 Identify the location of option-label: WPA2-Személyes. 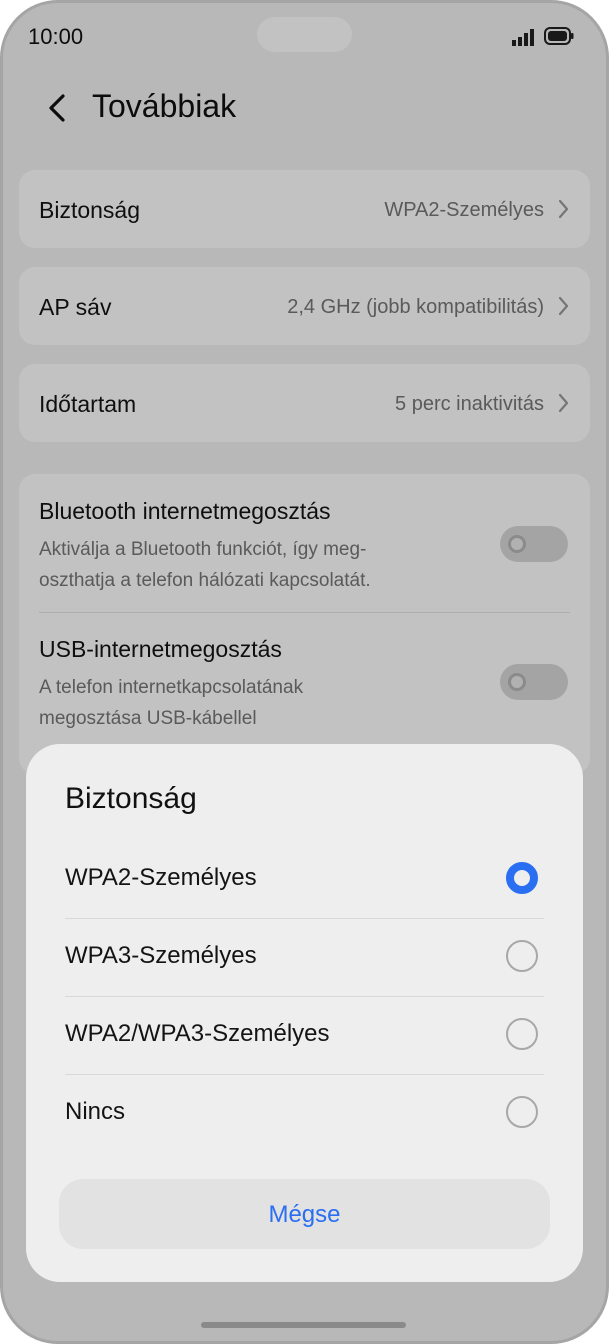
(161, 877).